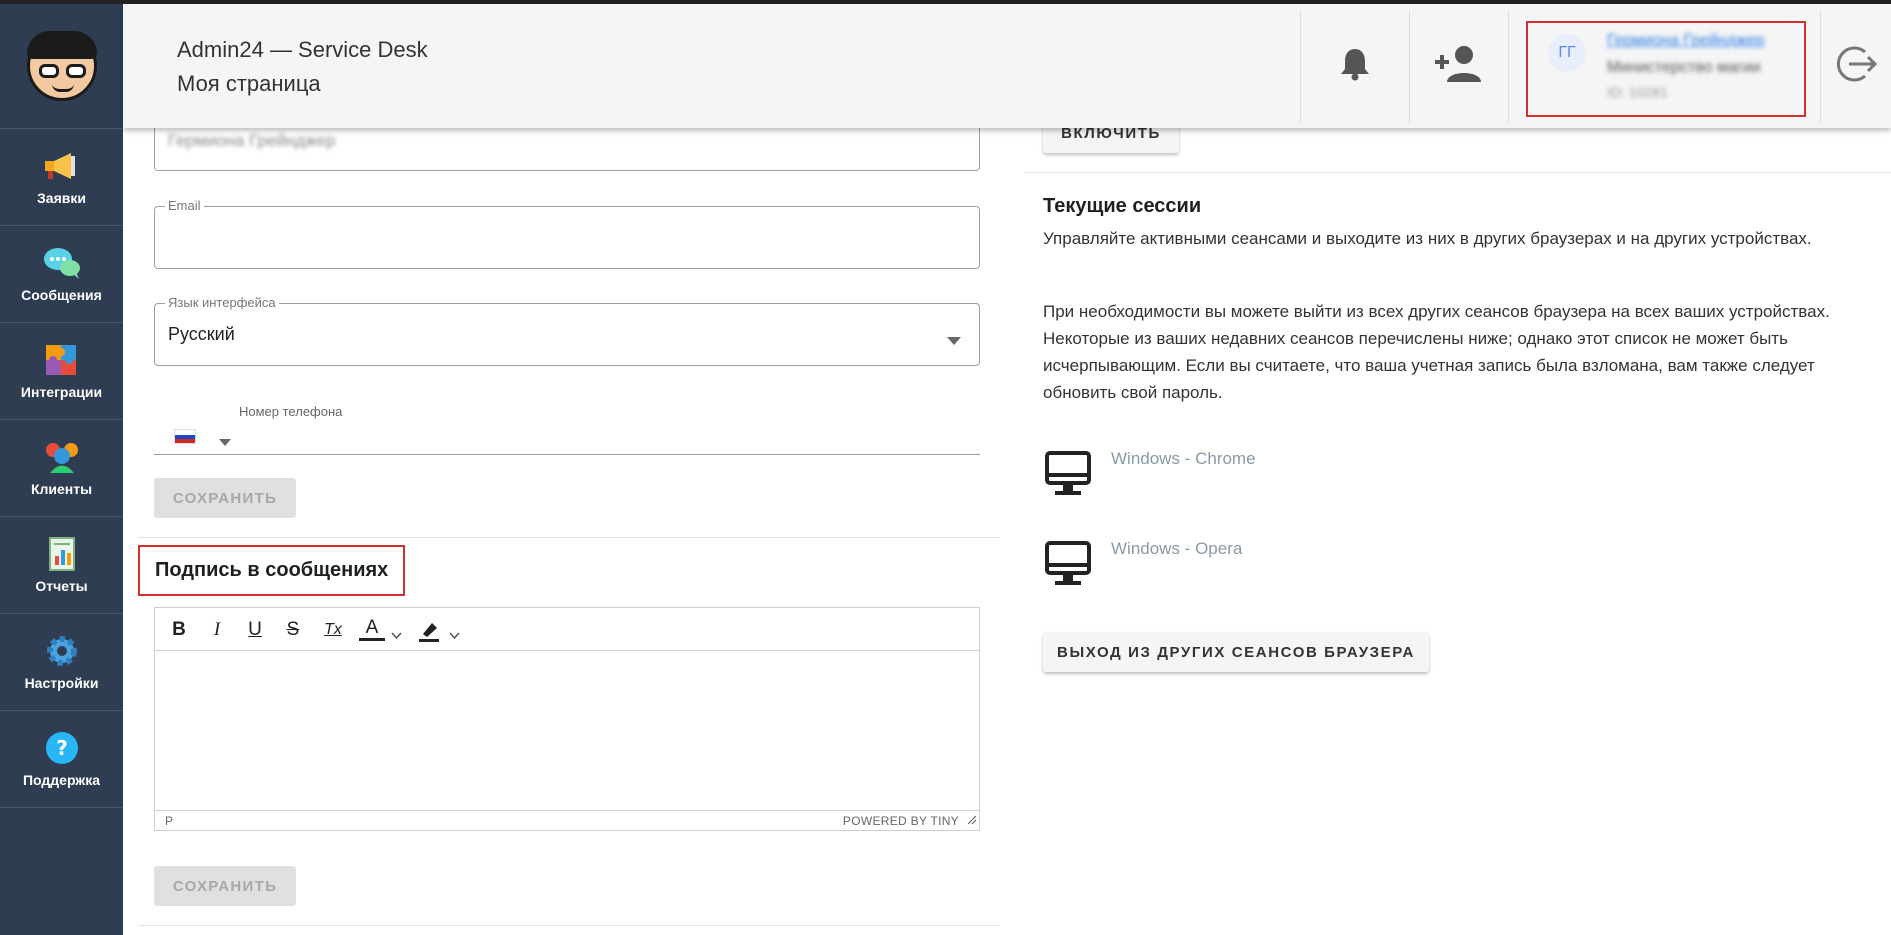 The width and height of the screenshot is (1891, 935). Describe the element at coordinates (179, 630) in the screenshot. I see `bold-button: B` at that location.